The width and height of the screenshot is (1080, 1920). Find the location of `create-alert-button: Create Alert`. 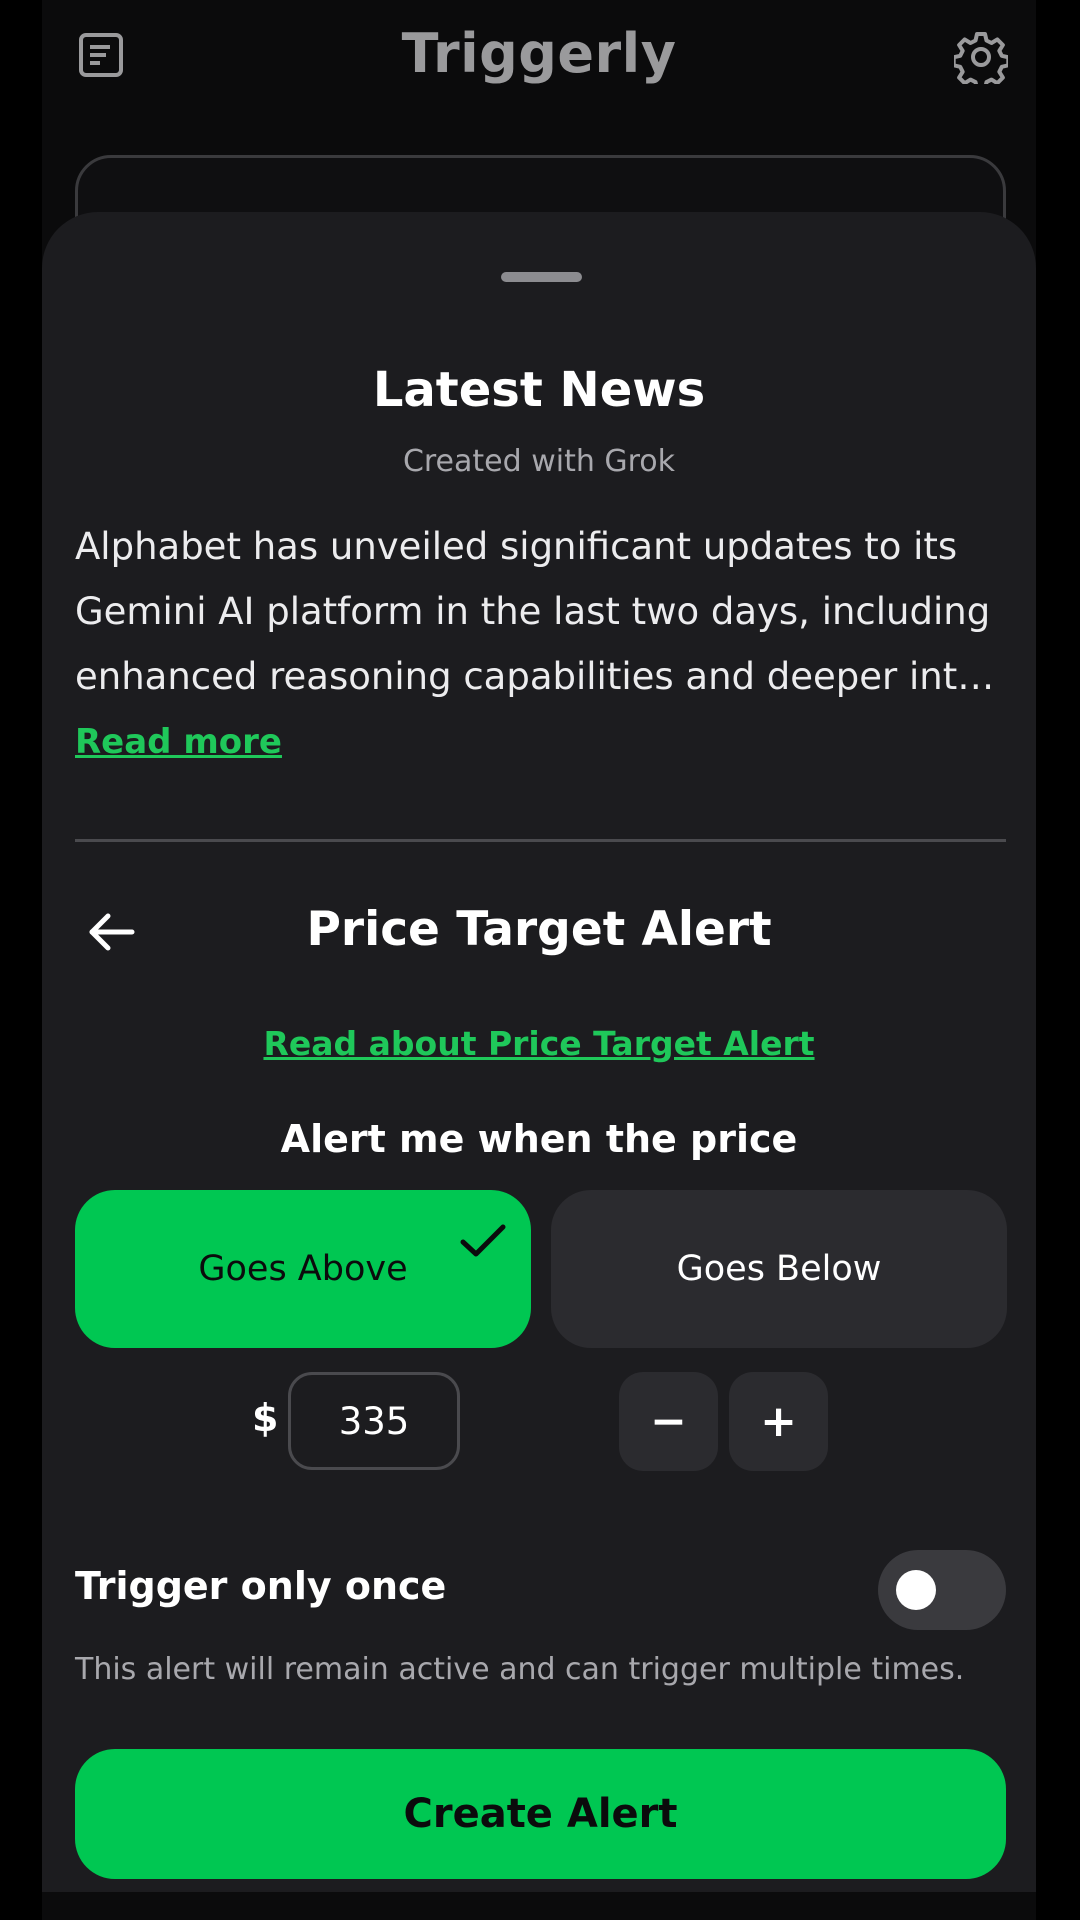

create-alert-button: Create Alert is located at coordinates (540, 1814).